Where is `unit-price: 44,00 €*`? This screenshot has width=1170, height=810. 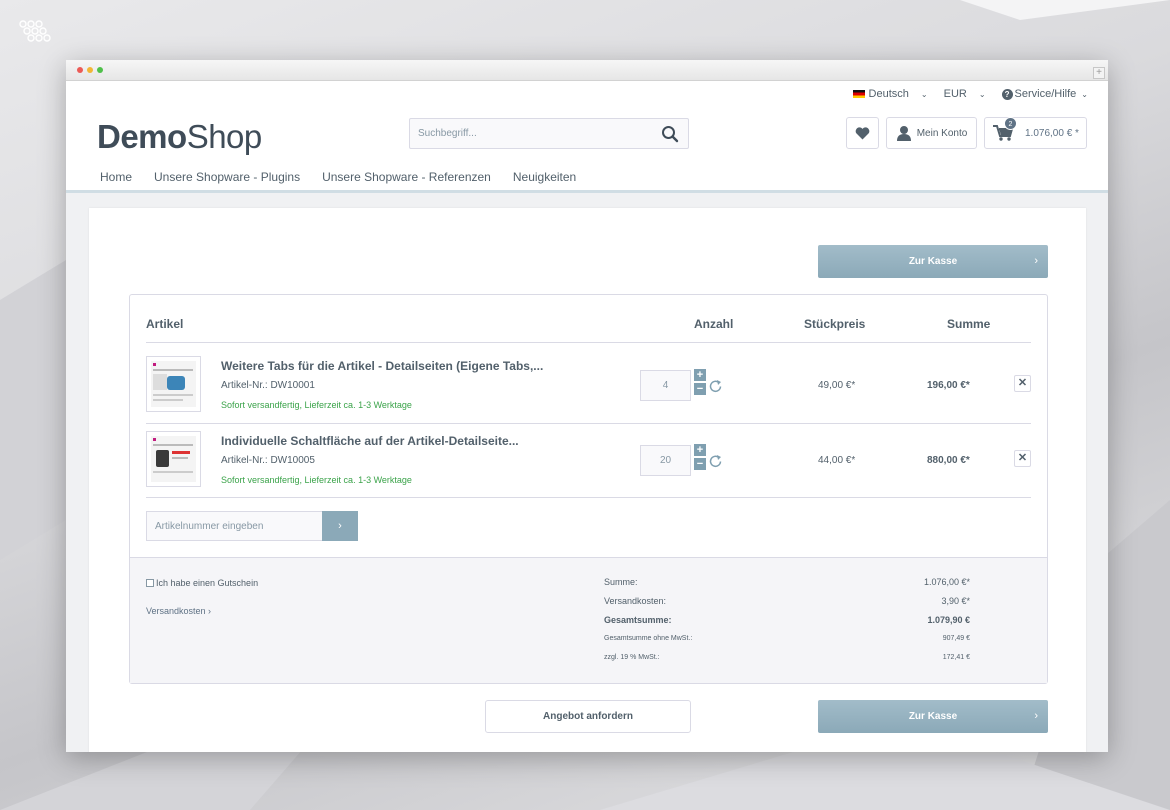 unit-price: 44,00 €* is located at coordinates (837, 460).